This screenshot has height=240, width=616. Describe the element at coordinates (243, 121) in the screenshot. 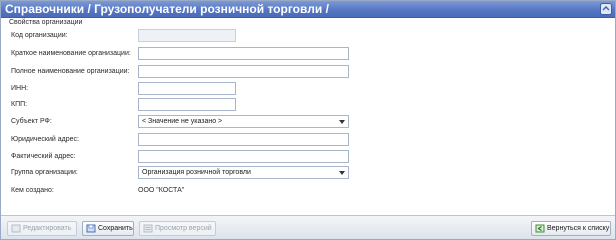

I see `region-select: < Значение не указано >` at that location.